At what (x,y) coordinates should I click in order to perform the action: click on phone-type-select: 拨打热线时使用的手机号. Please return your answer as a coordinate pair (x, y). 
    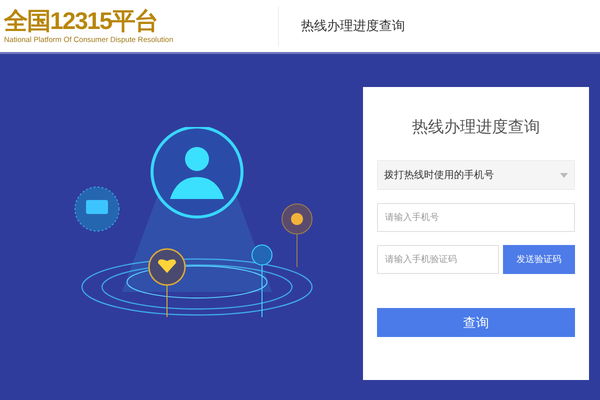
    Looking at the image, I should click on (476, 175).